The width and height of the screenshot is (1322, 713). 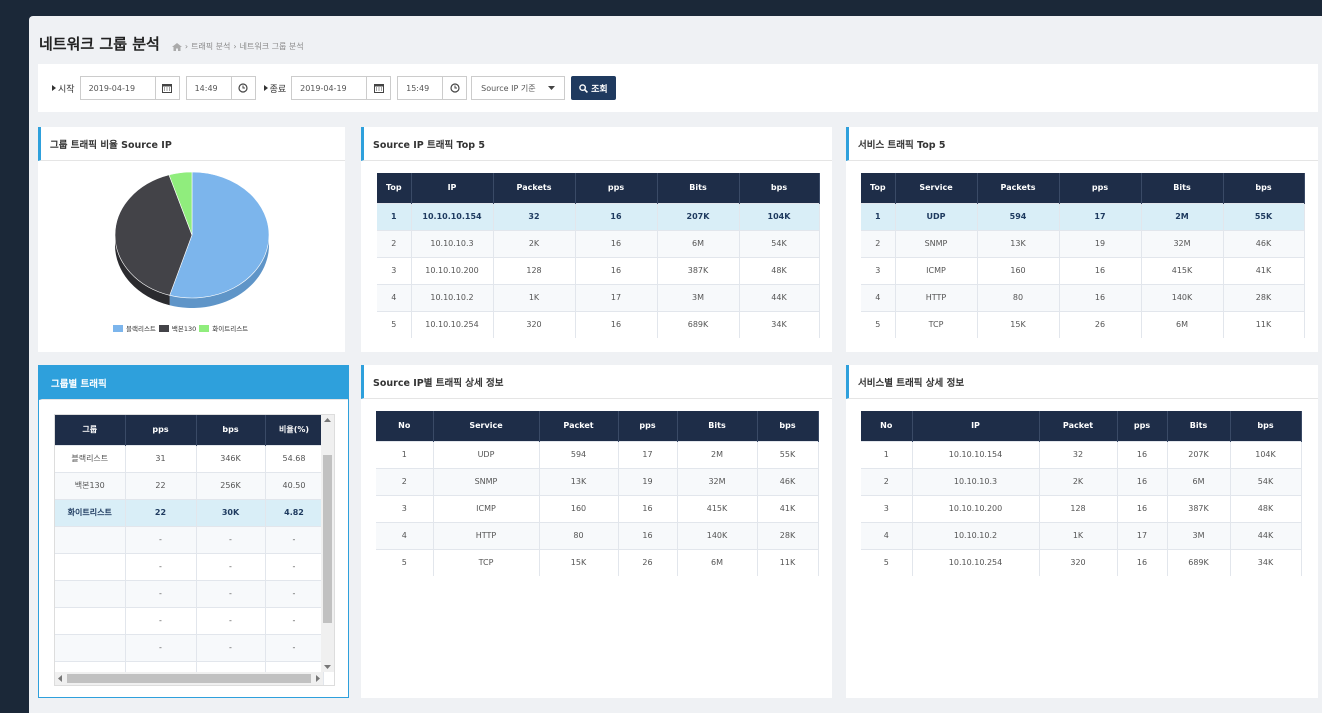 I want to click on table-cell: 1, so click(x=878, y=216).